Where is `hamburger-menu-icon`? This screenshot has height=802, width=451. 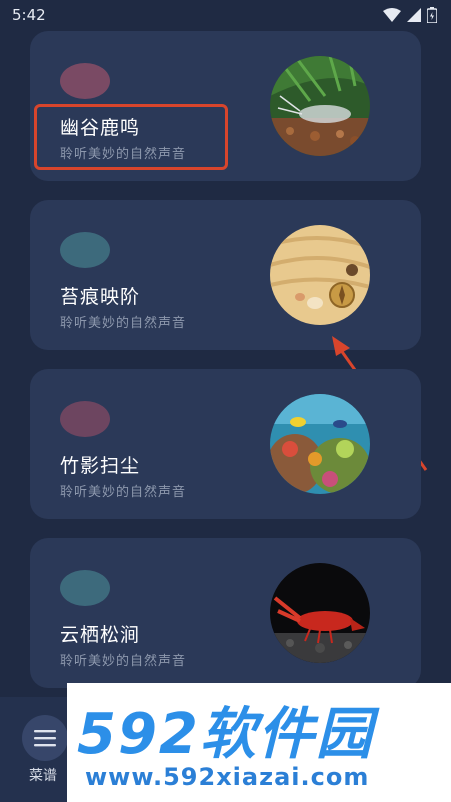
hamburger-menu-icon is located at coordinates (45, 738).